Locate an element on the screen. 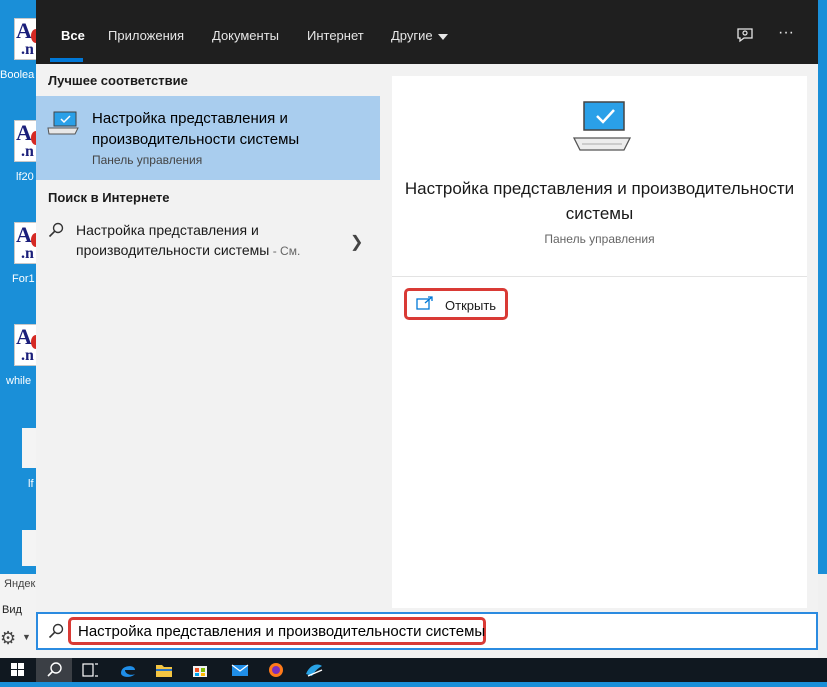 The image size is (827, 687). taskbar-search-button is located at coordinates (54, 670).